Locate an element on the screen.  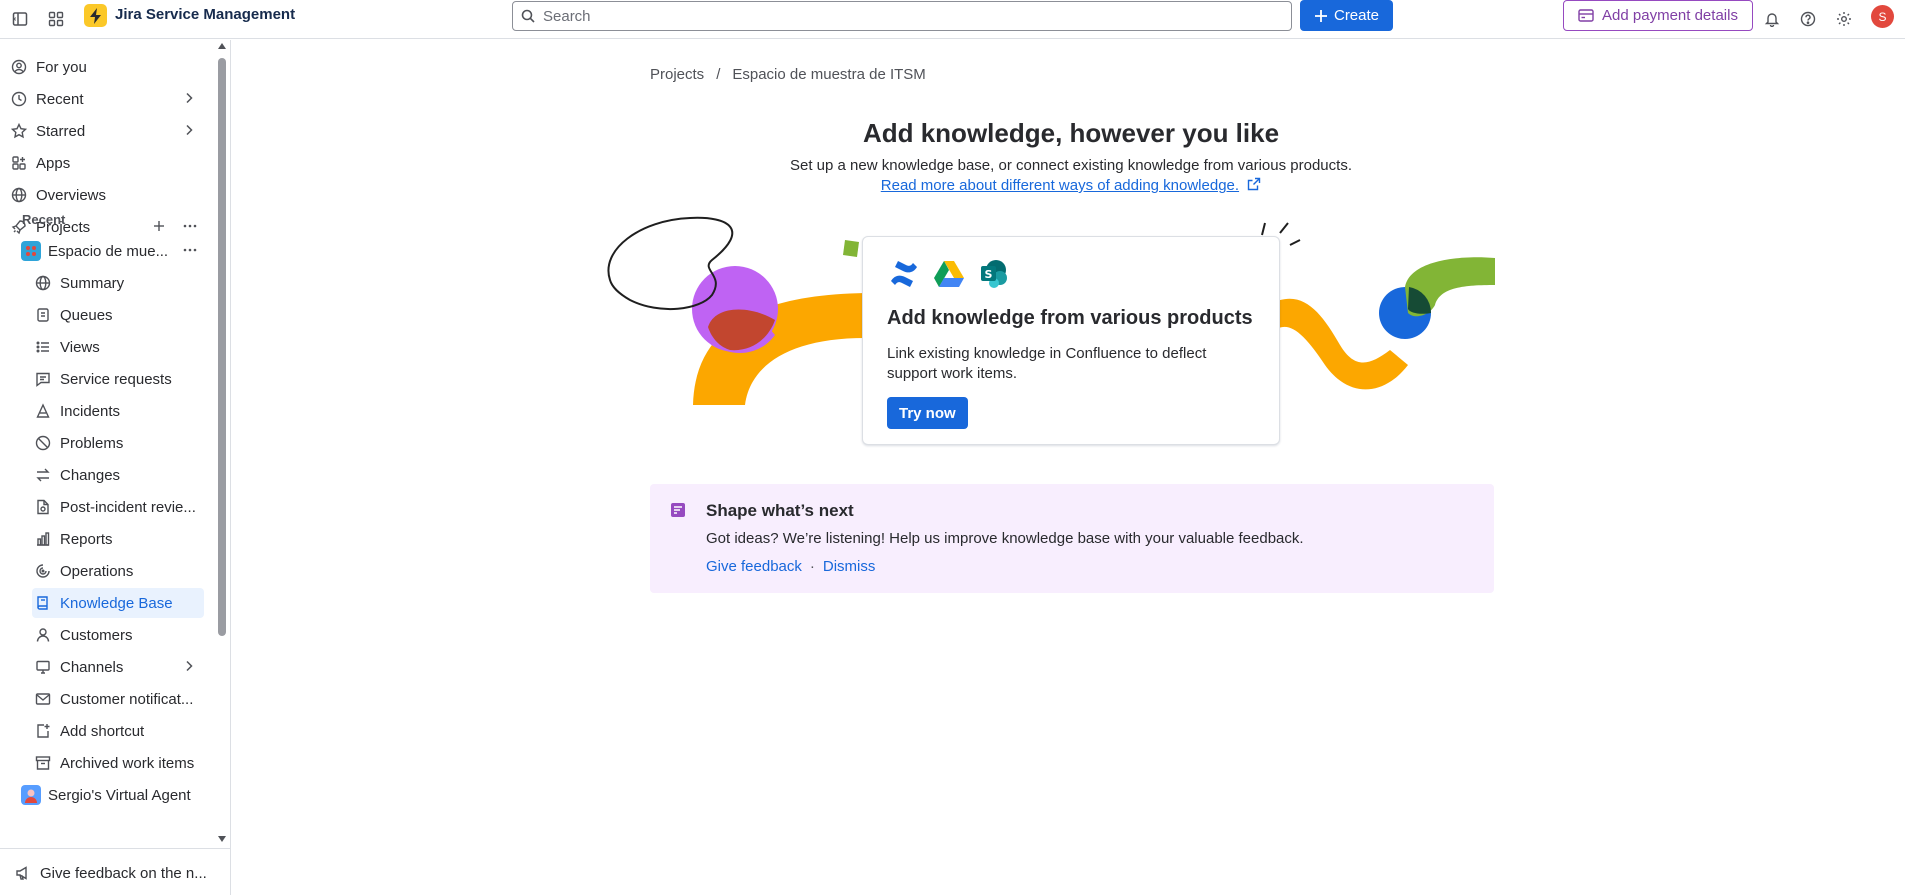
add-project-icon is located at coordinates (159, 228).